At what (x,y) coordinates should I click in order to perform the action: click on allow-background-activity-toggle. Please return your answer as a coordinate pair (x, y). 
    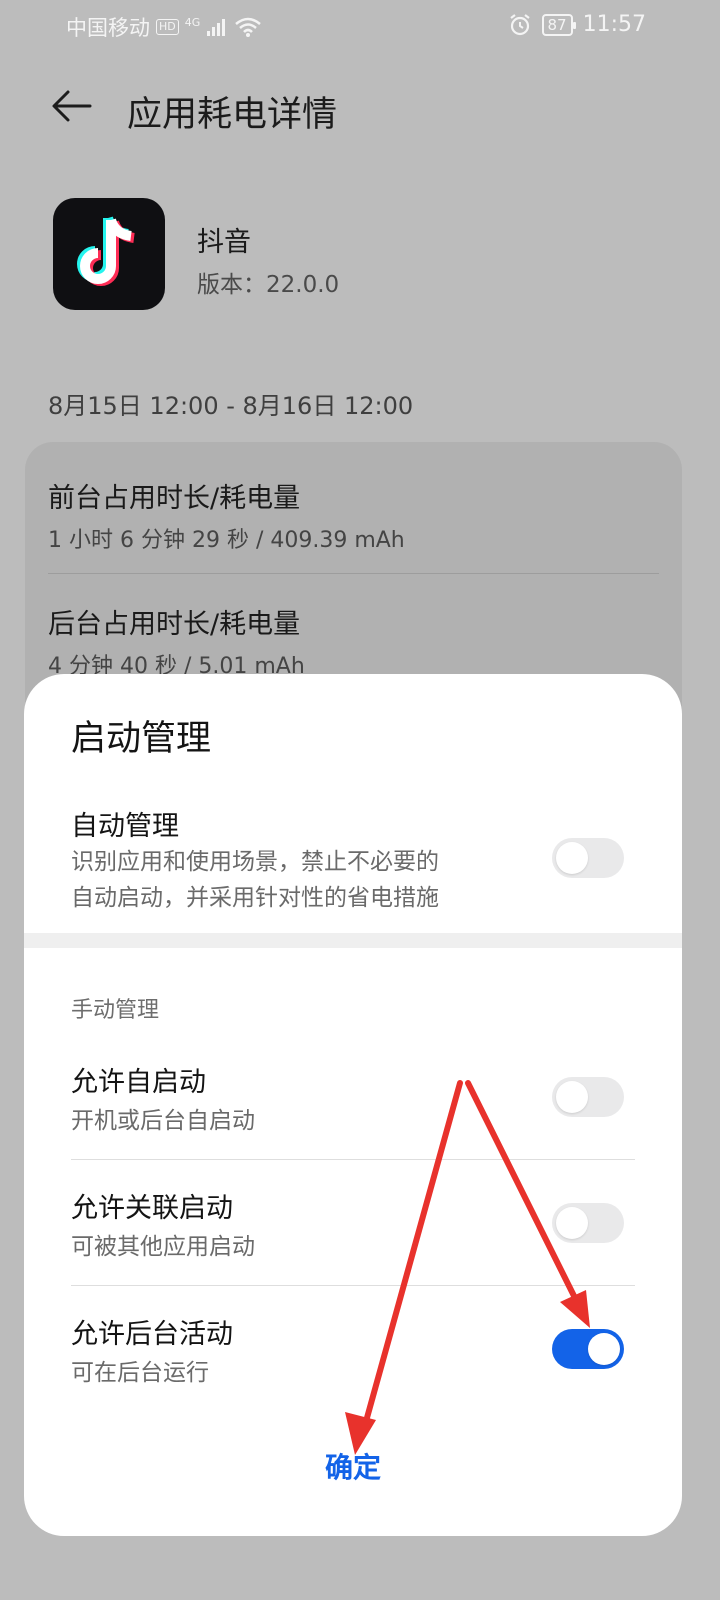
    Looking at the image, I should click on (588, 1349).